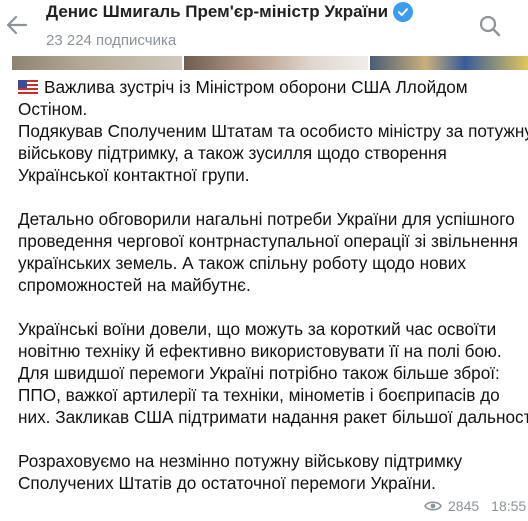  I want to click on post-line: спроможностей на майбутнє., so click(134, 285).